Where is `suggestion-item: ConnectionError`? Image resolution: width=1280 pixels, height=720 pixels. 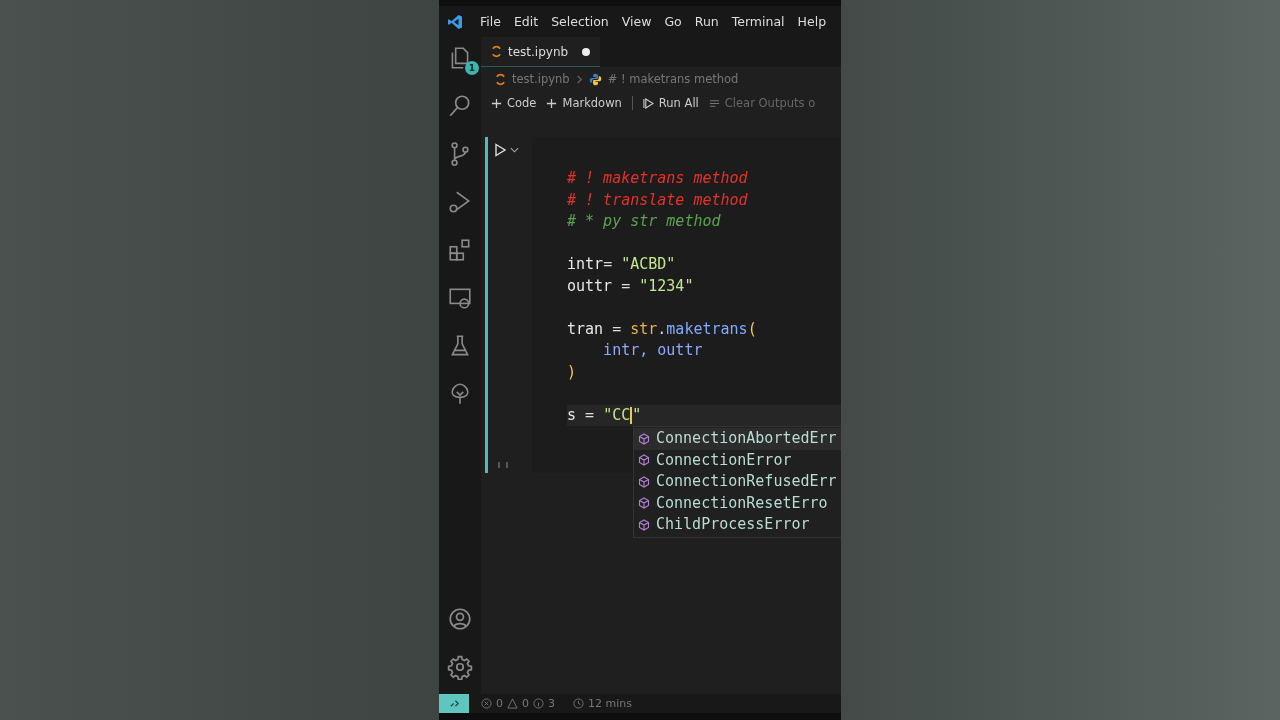
suggestion-item: ConnectionError is located at coordinates (737, 460).